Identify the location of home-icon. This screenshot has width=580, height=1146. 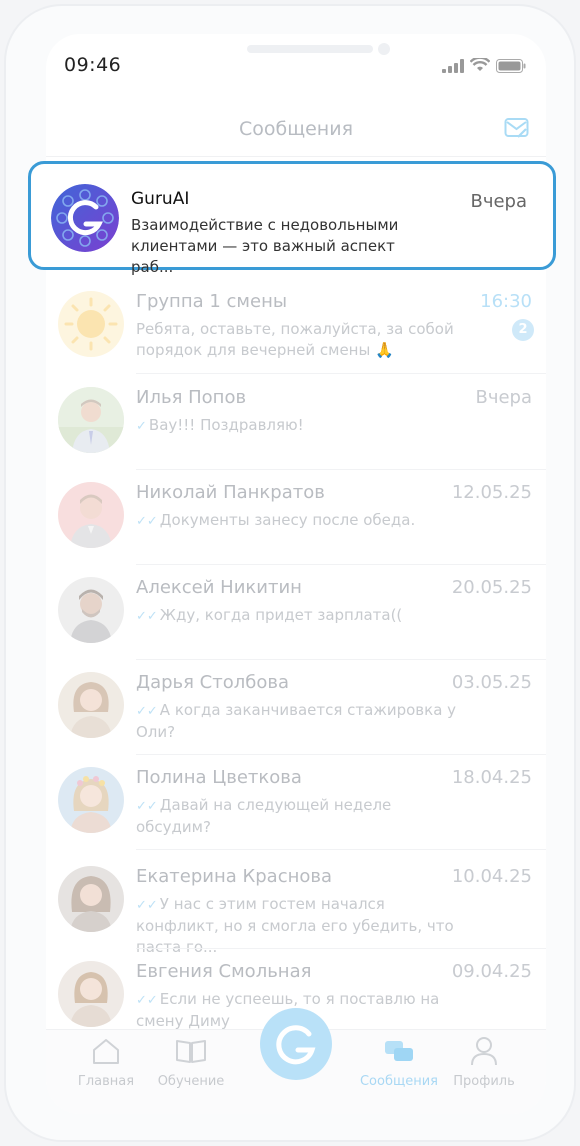
(106, 1051).